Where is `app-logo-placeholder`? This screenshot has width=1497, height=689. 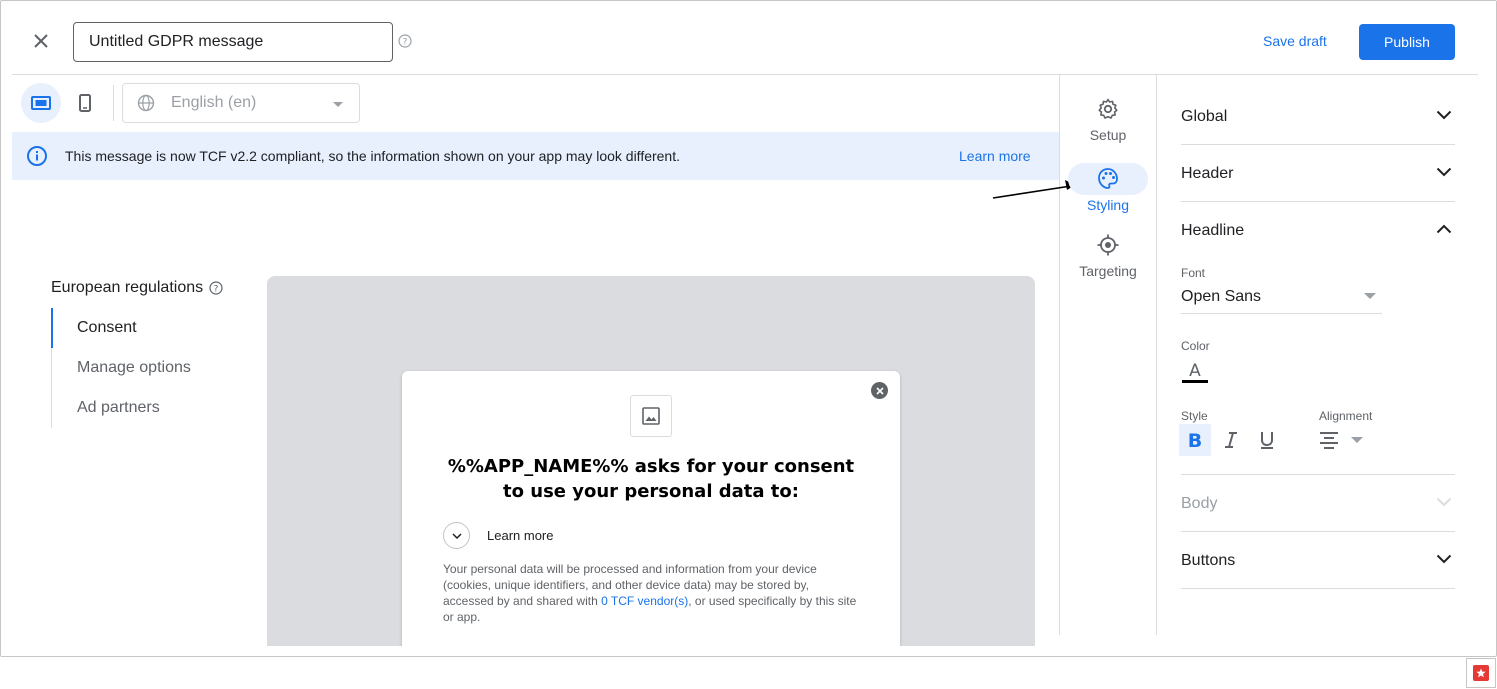
app-logo-placeholder is located at coordinates (651, 416).